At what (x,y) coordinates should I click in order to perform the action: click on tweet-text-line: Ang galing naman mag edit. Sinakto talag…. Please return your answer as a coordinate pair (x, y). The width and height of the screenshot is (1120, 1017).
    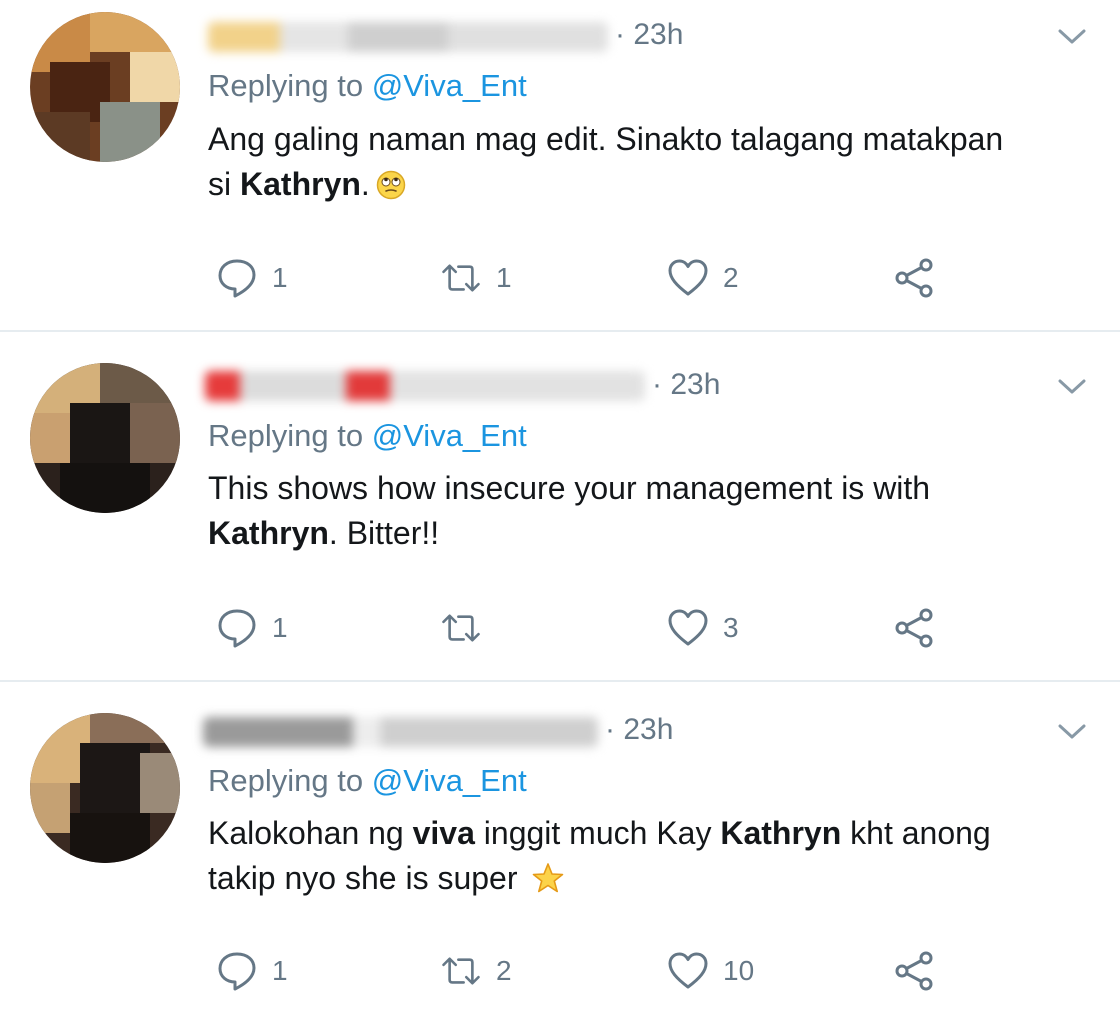
    Looking at the image, I should click on (653, 139).